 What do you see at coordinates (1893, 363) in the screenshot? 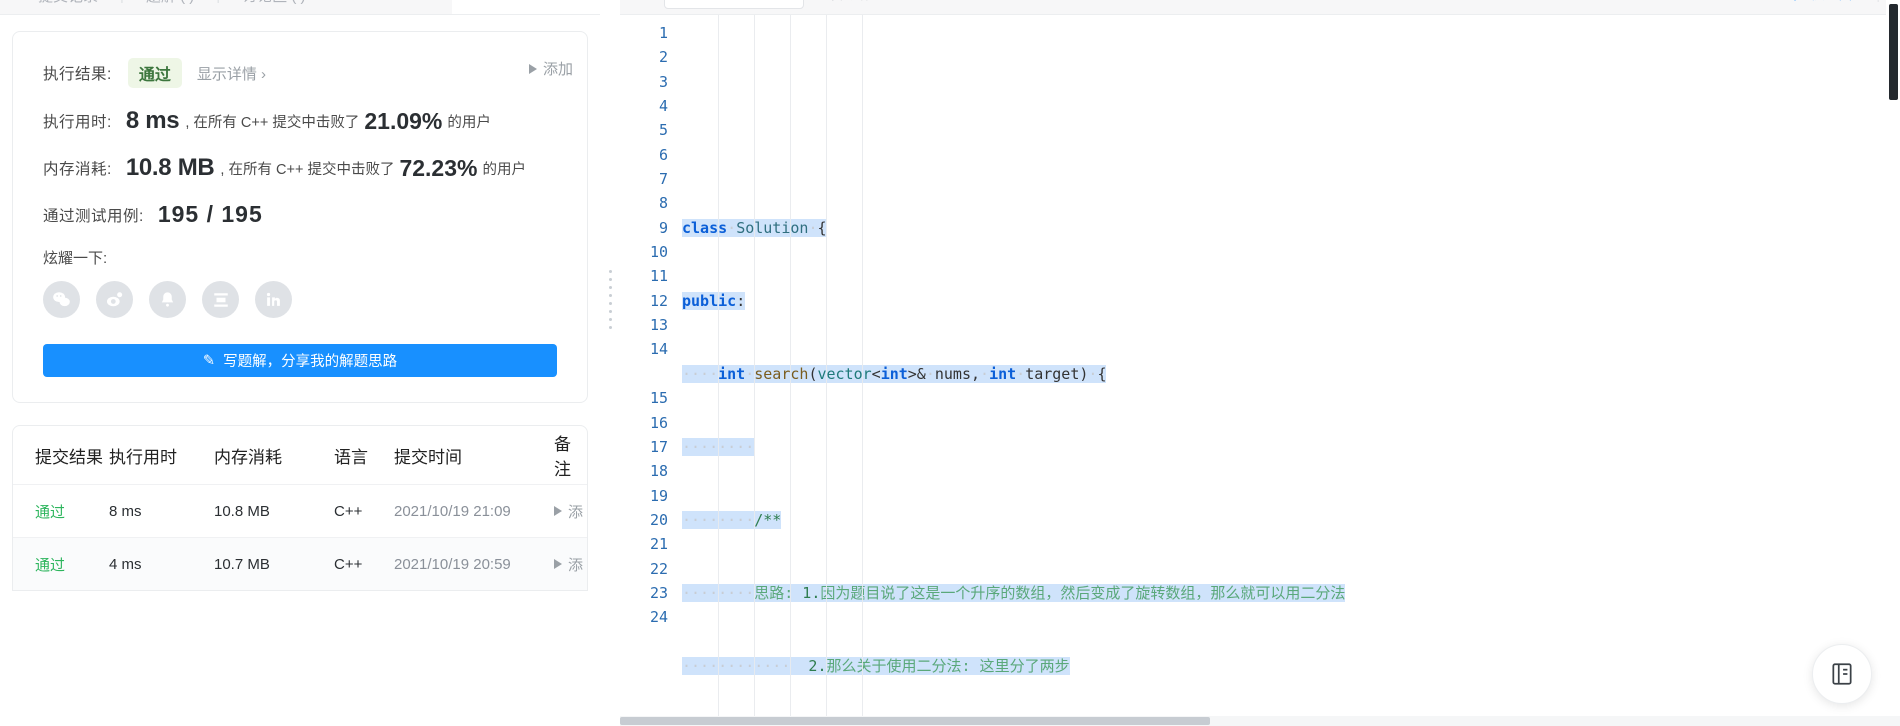
I see `editor-vertical-scrollbar` at bounding box center [1893, 363].